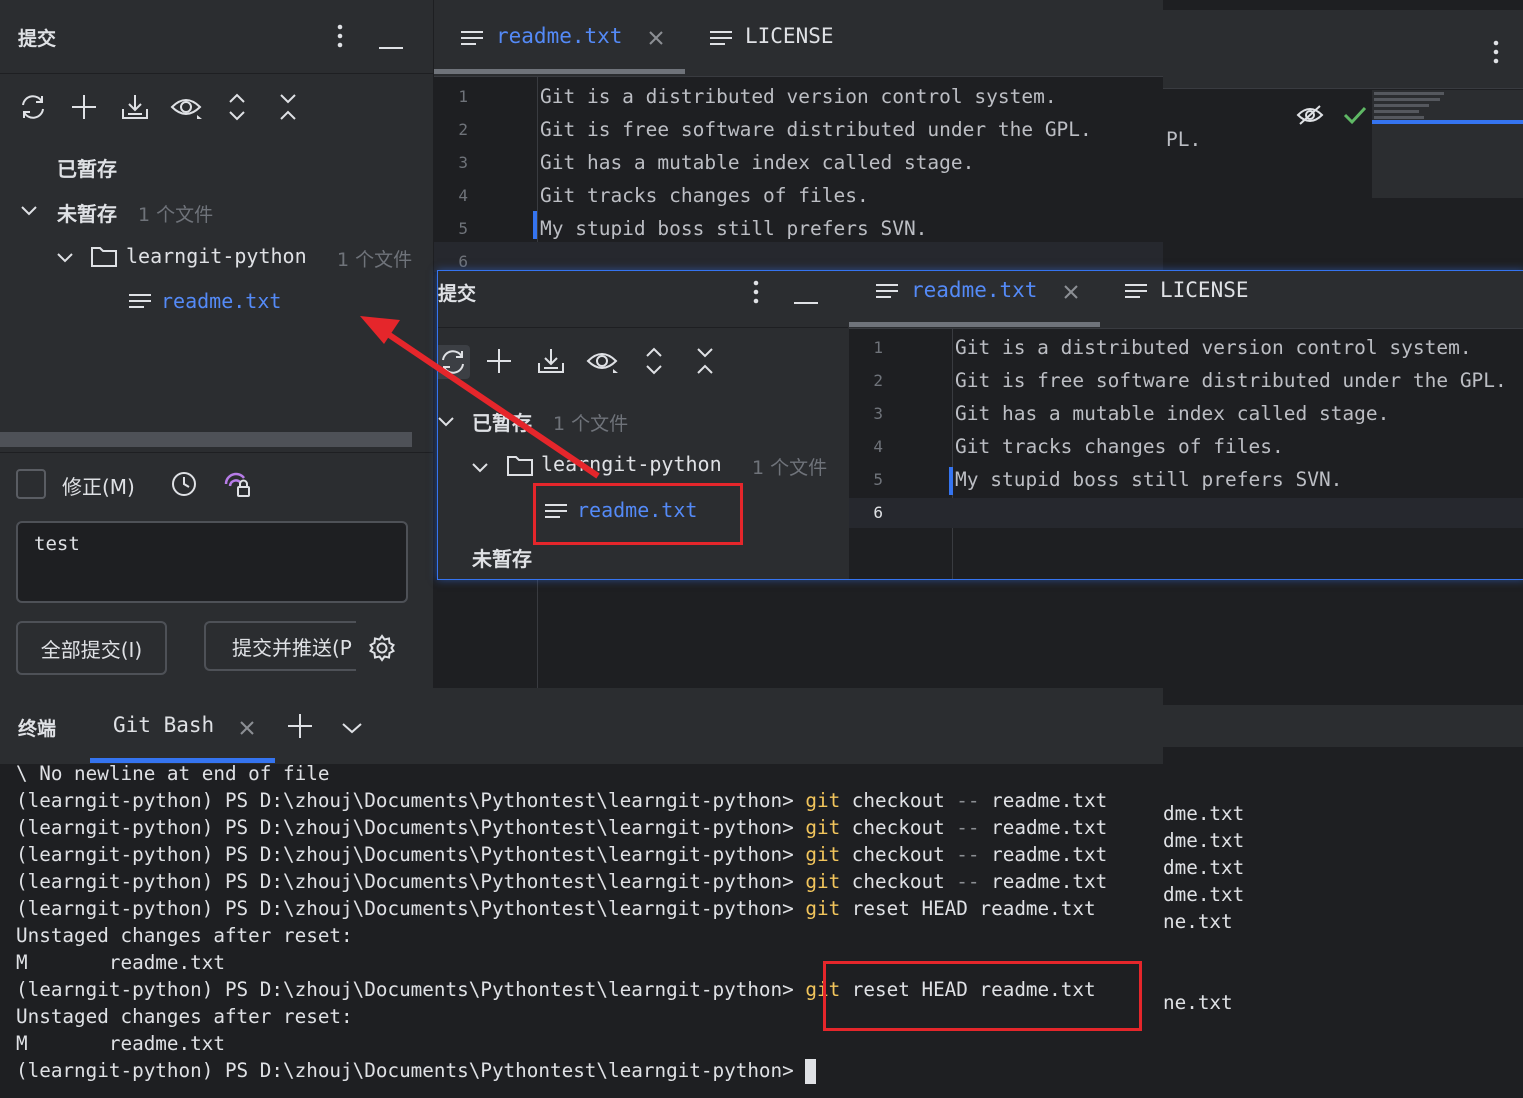 This screenshot has height=1098, width=1523. I want to click on commit-and-push-button: 提交并推送(P, so click(280, 646).